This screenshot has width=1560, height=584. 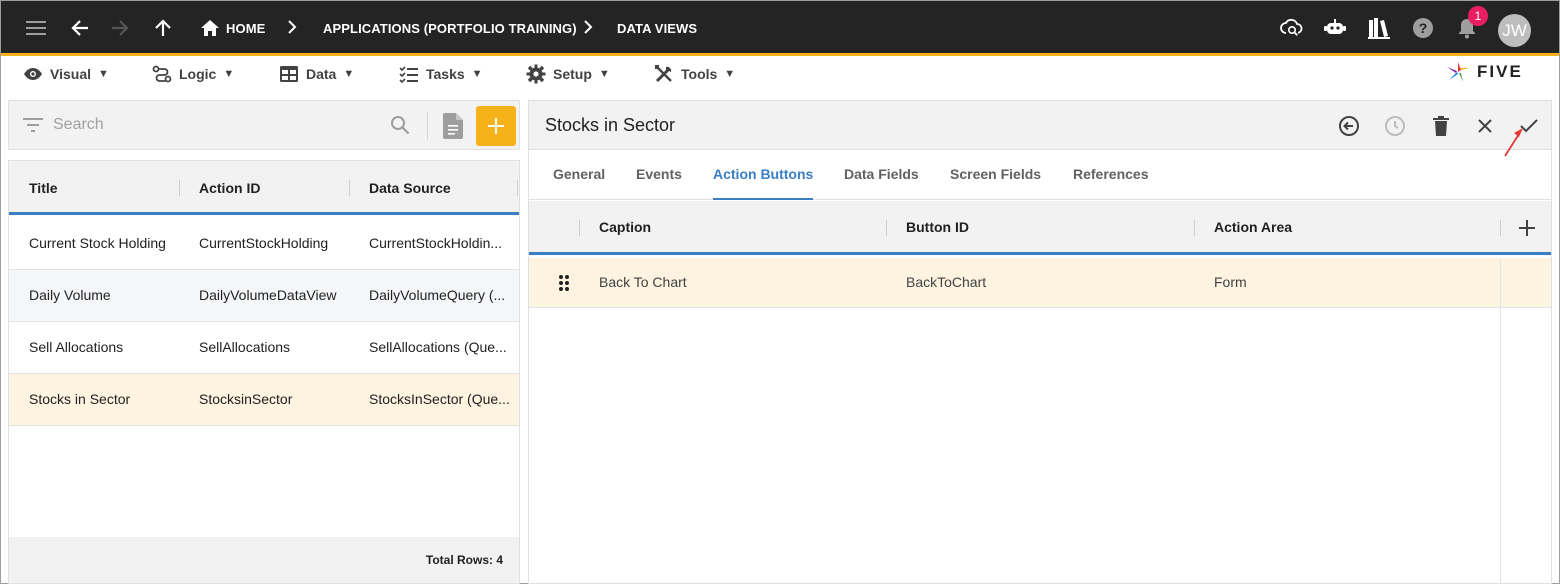 What do you see at coordinates (264, 125) in the screenshot?
I see `search-bar: Search` at bounding box center [264, 125].